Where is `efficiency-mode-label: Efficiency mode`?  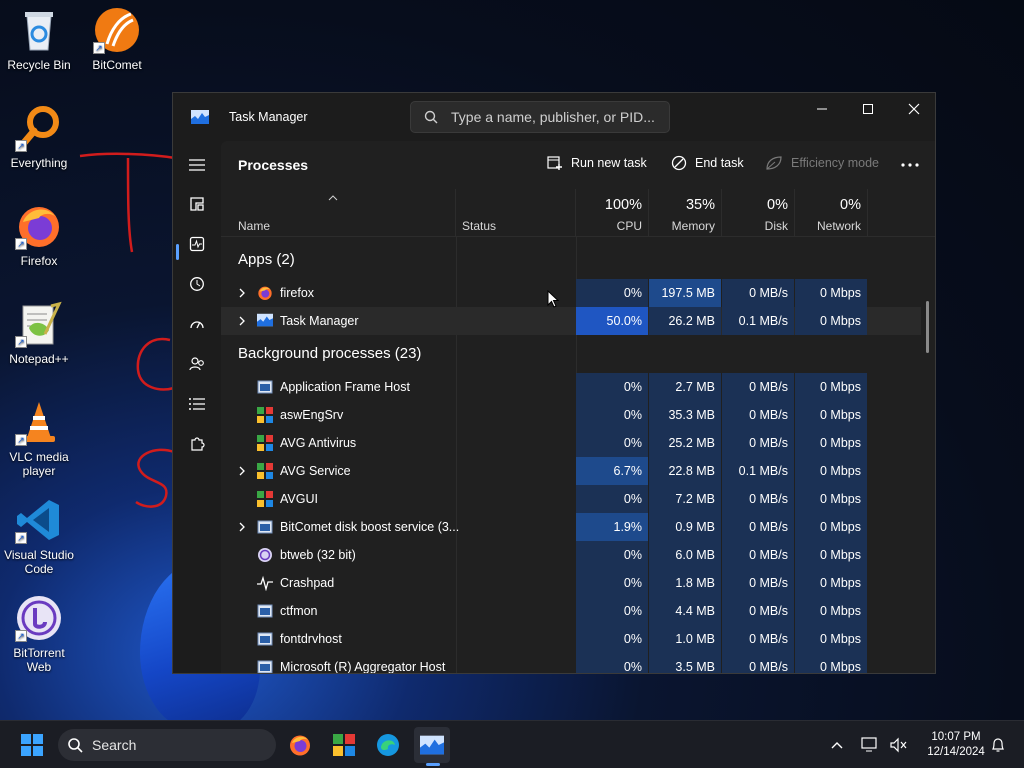 efficiency-mode-label: Efficiency mode is located at coordinates (835, 163).